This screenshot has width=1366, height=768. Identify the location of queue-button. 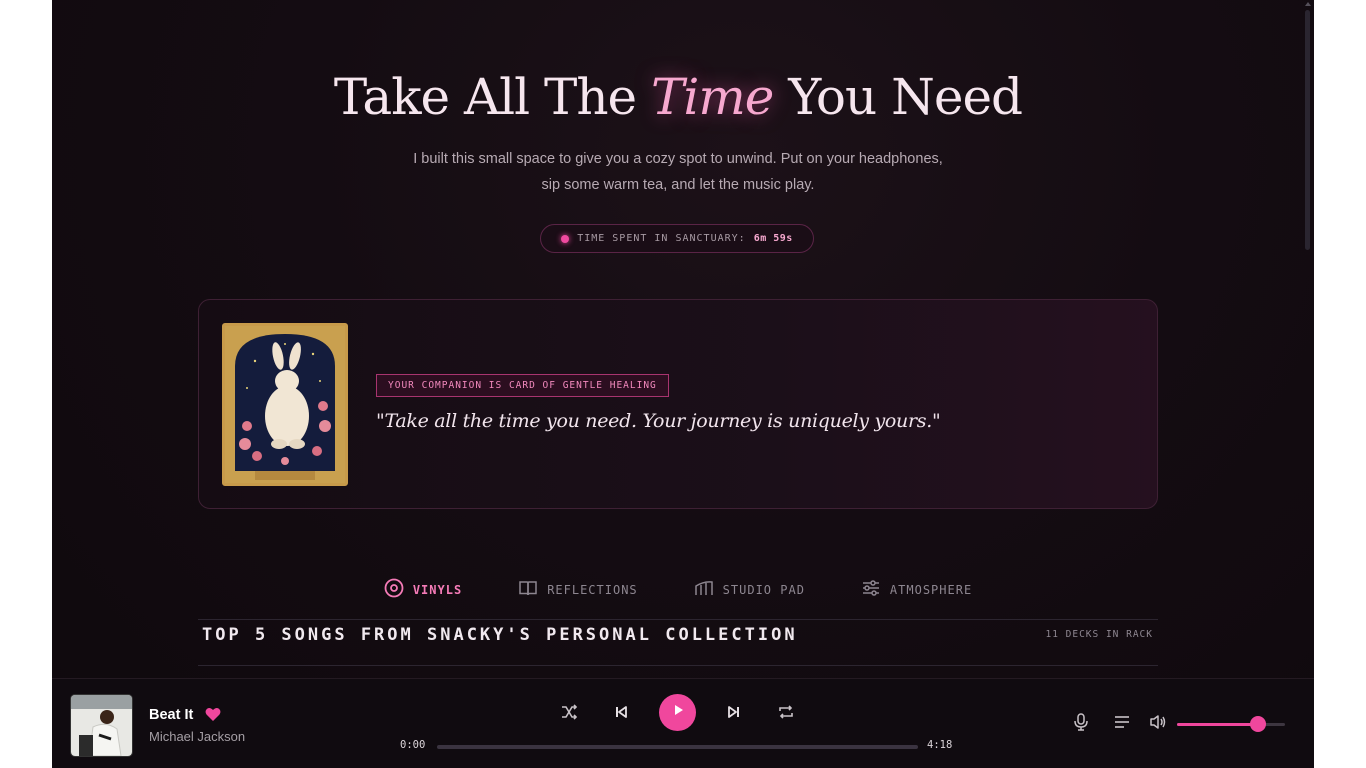
(1122, 724).